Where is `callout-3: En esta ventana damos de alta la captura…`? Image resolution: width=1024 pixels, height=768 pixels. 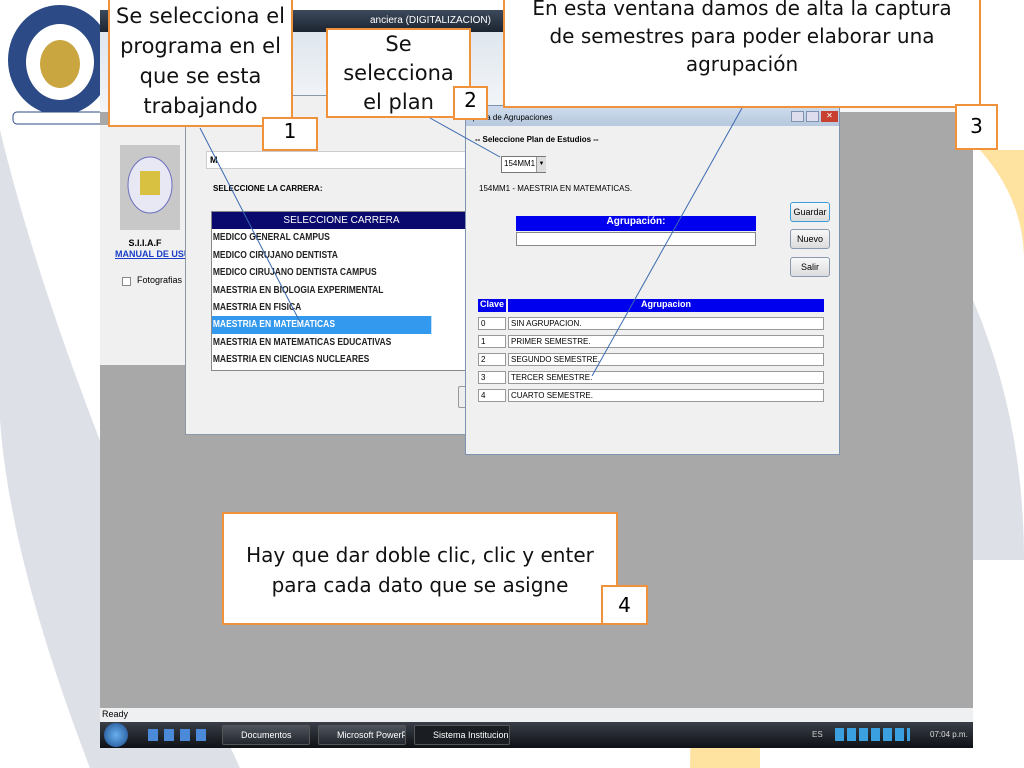
callout-3: En esta ventana damos de alta la captura… is located at coordinates (742, 54).